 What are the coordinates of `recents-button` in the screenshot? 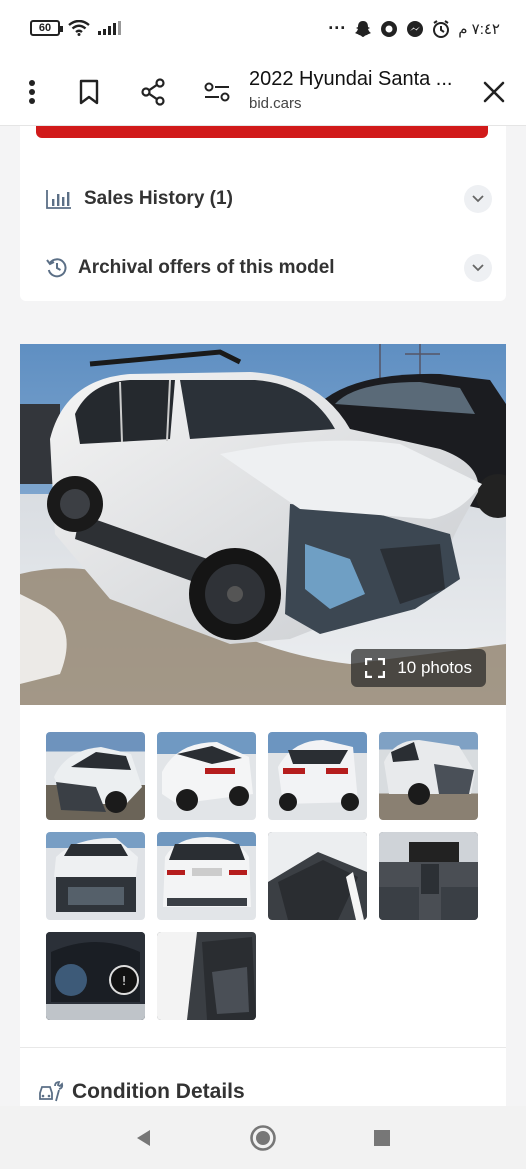 It's located at (382, 1138).